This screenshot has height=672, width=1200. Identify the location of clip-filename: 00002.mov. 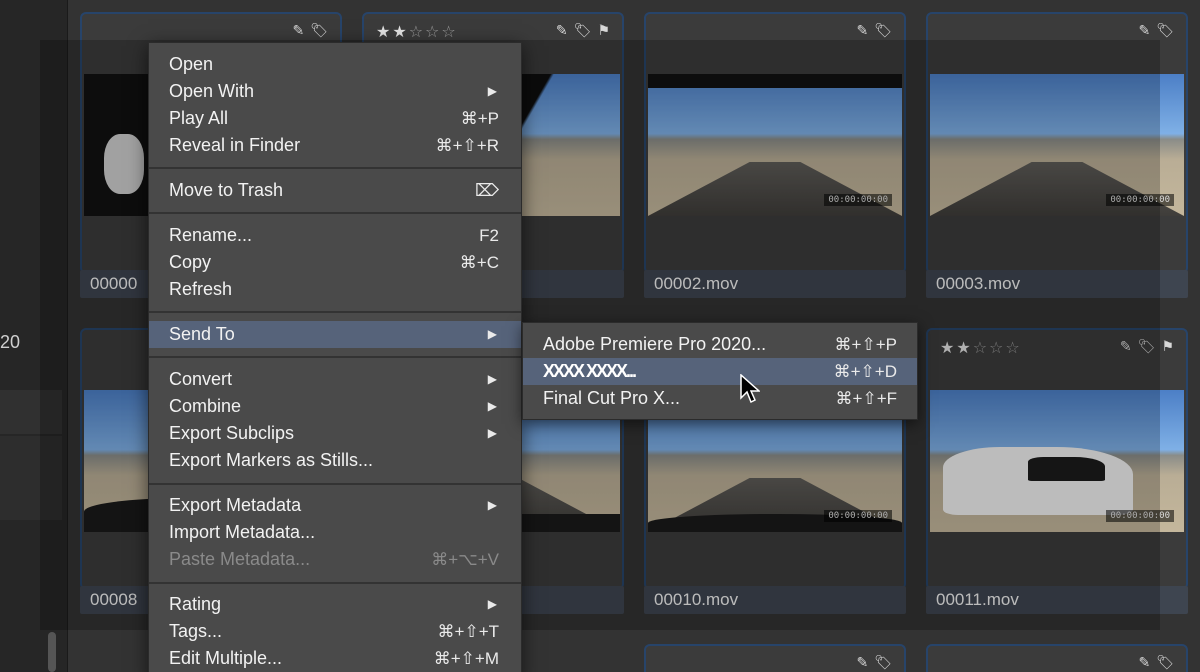
(775, 284).